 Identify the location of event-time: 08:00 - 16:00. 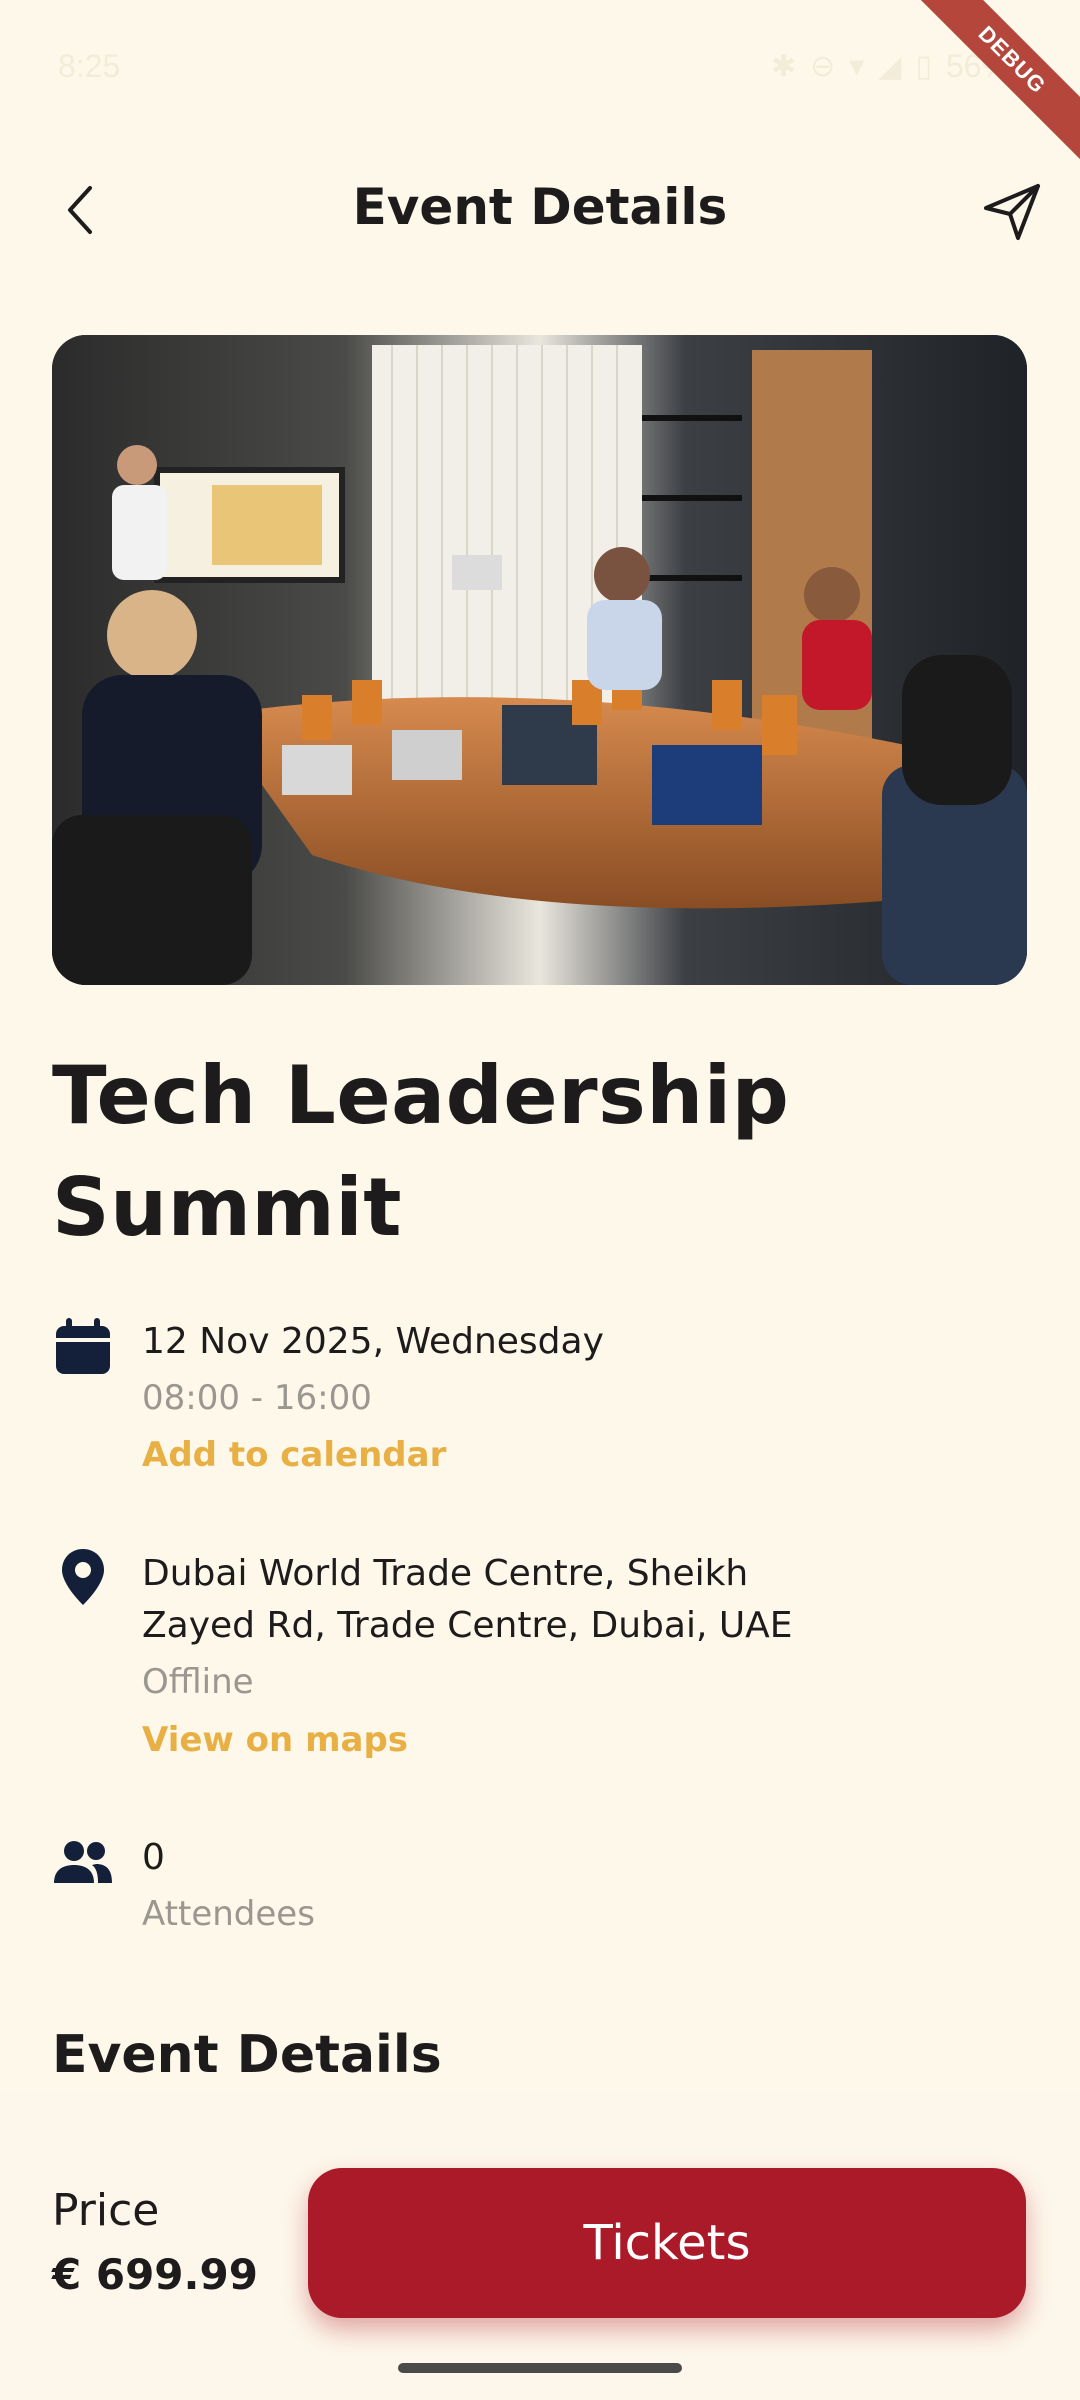
(257, 1398).